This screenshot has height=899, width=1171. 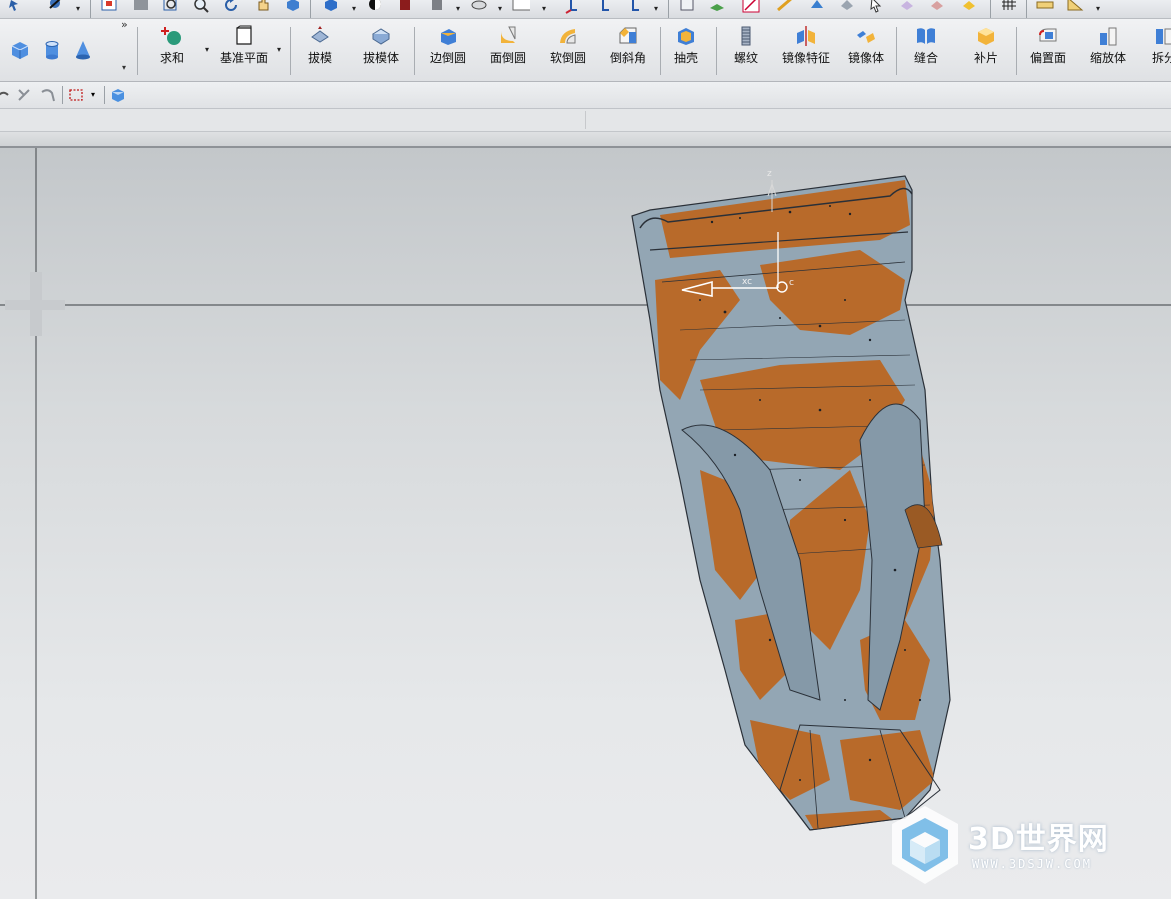 What do you see at coordinates (603, 7) in the screenshot?
I see `wcs-dynamic-icon` at bounding box center [603, 7].